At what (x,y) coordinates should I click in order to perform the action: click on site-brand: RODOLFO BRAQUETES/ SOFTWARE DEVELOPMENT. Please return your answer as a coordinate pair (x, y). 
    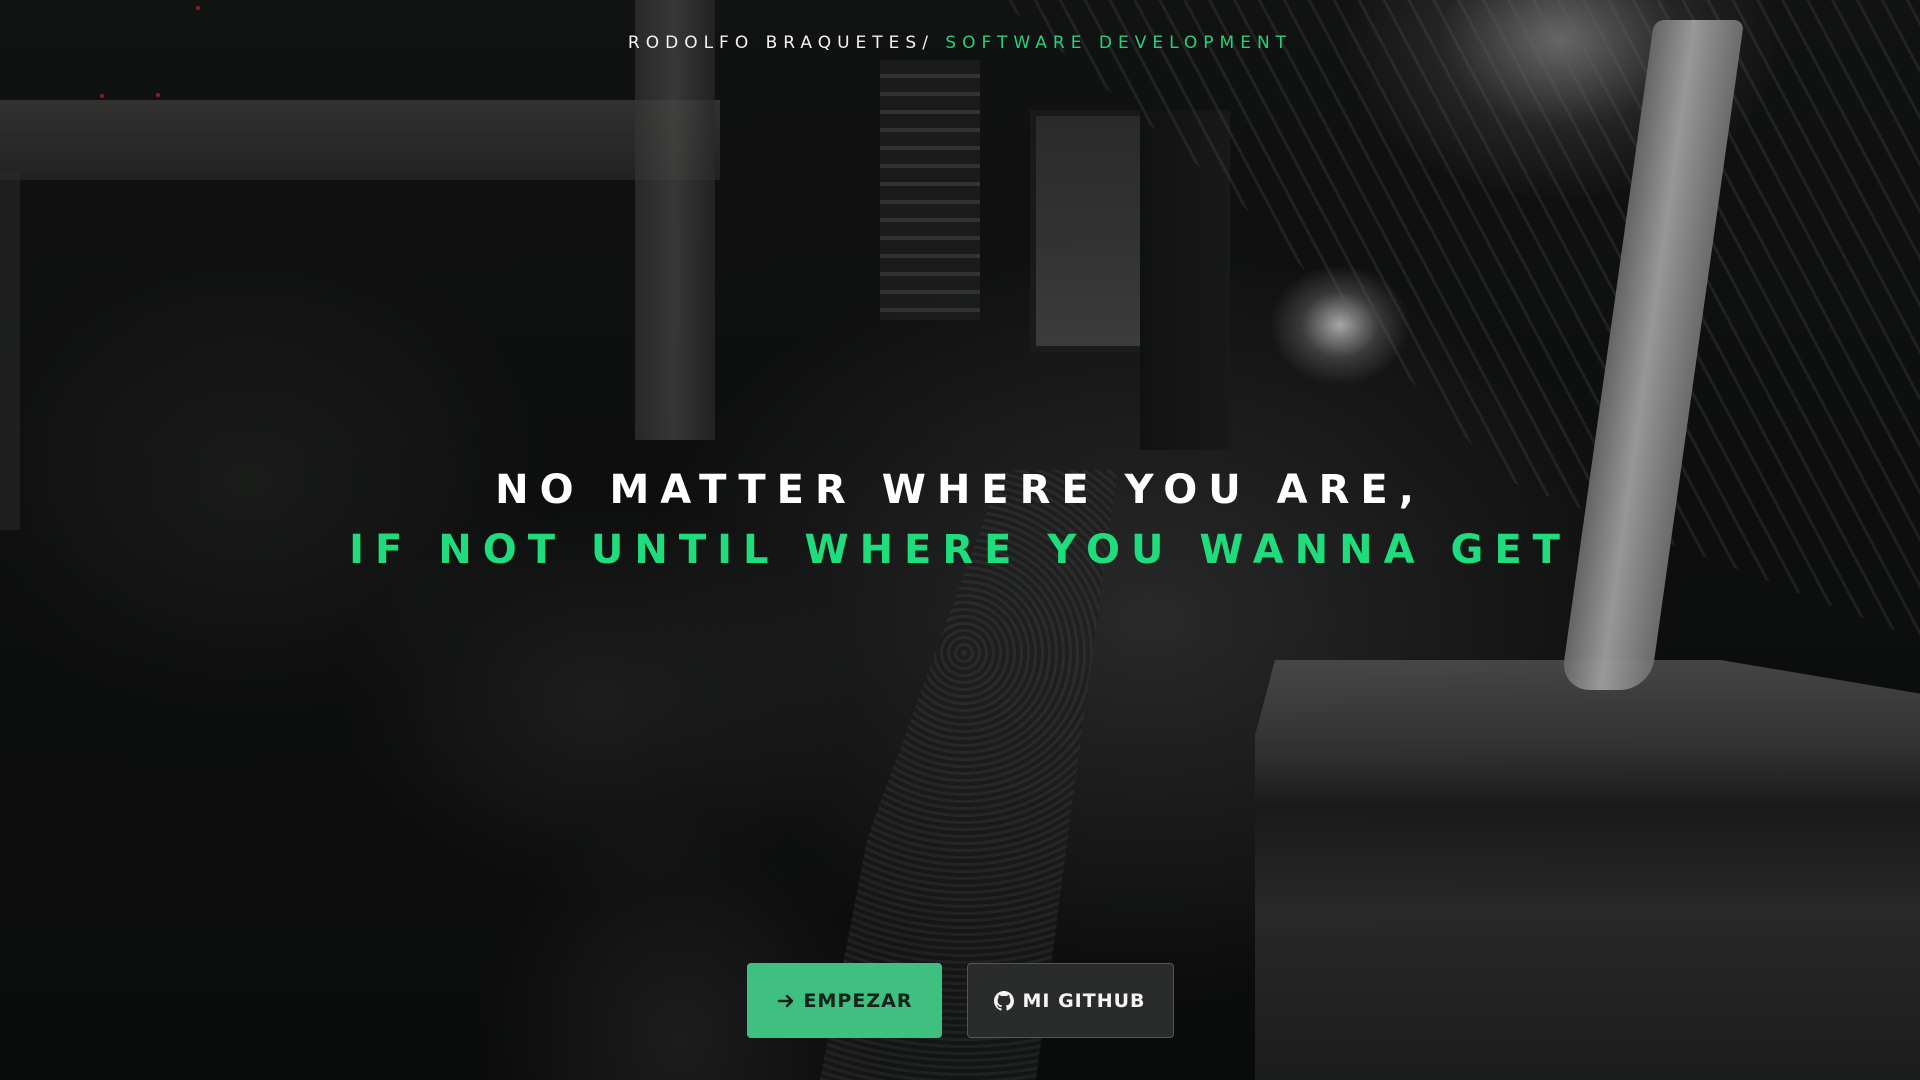
    Looking at the image, I should click on (960, 43).